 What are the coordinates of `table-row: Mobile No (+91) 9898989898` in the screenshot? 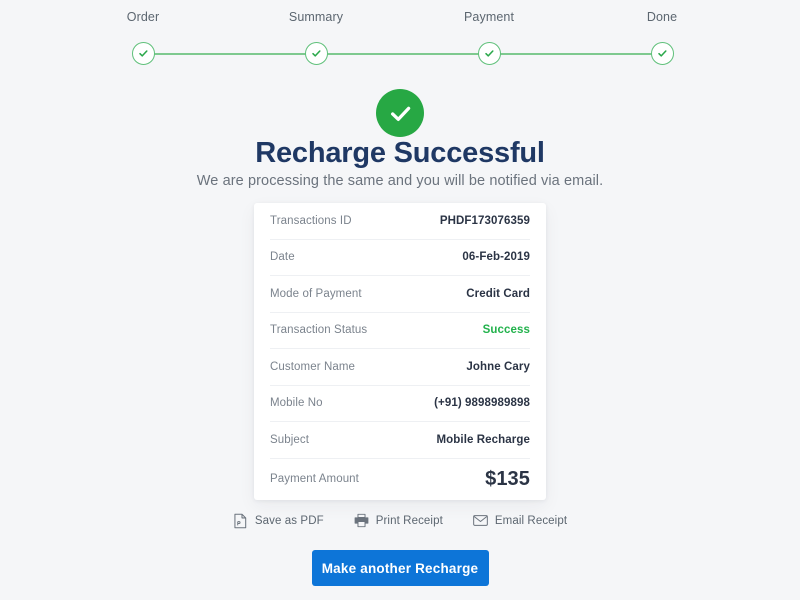 It's located at (400, 404).